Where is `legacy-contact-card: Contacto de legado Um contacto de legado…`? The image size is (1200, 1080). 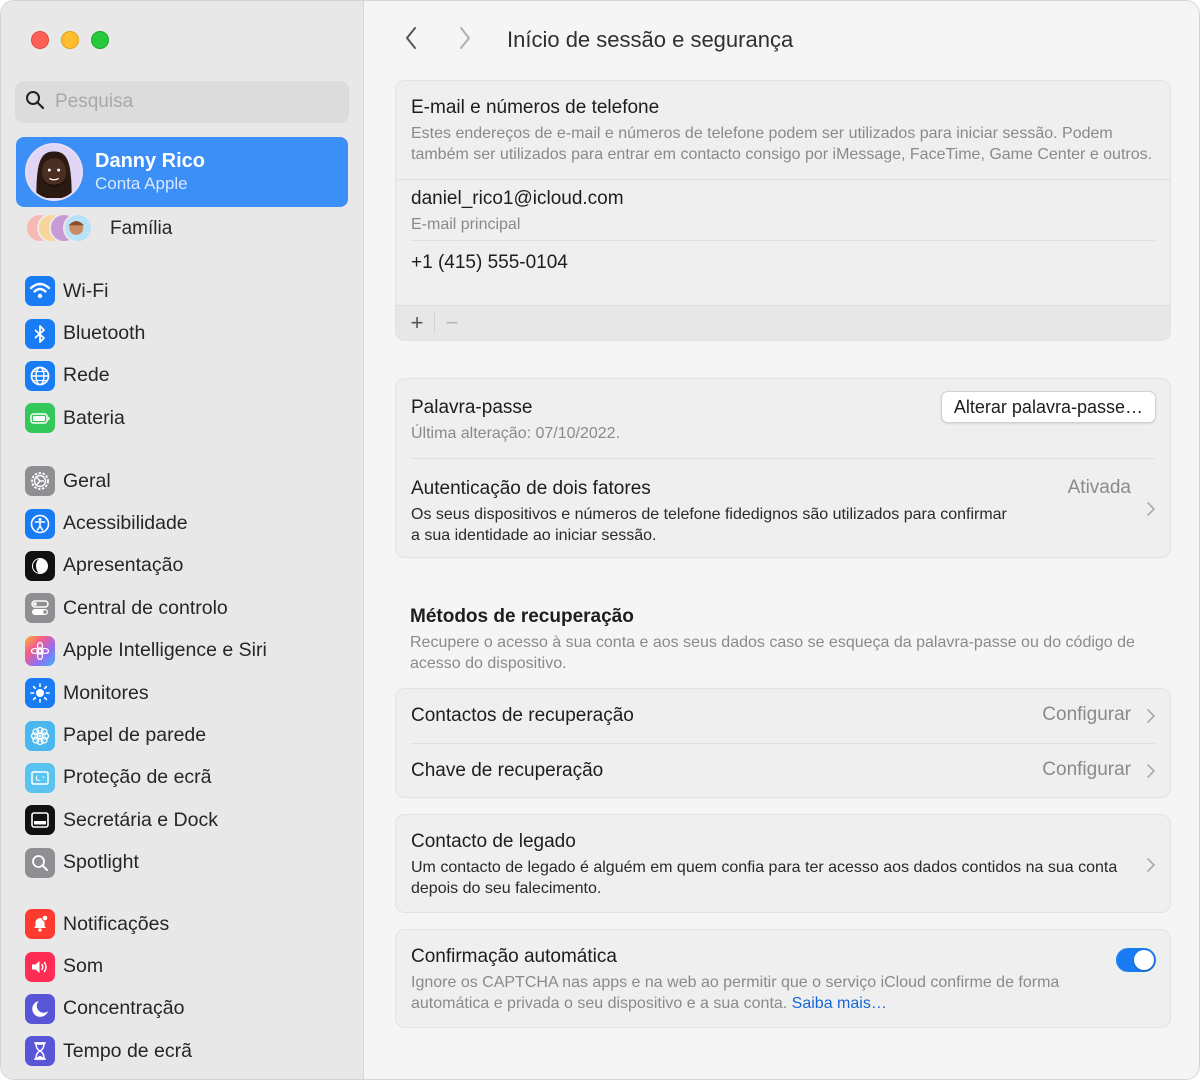
legacy-contact-card: Contacto de legado Um contacto de legado… is located at coordinates (783, 863).